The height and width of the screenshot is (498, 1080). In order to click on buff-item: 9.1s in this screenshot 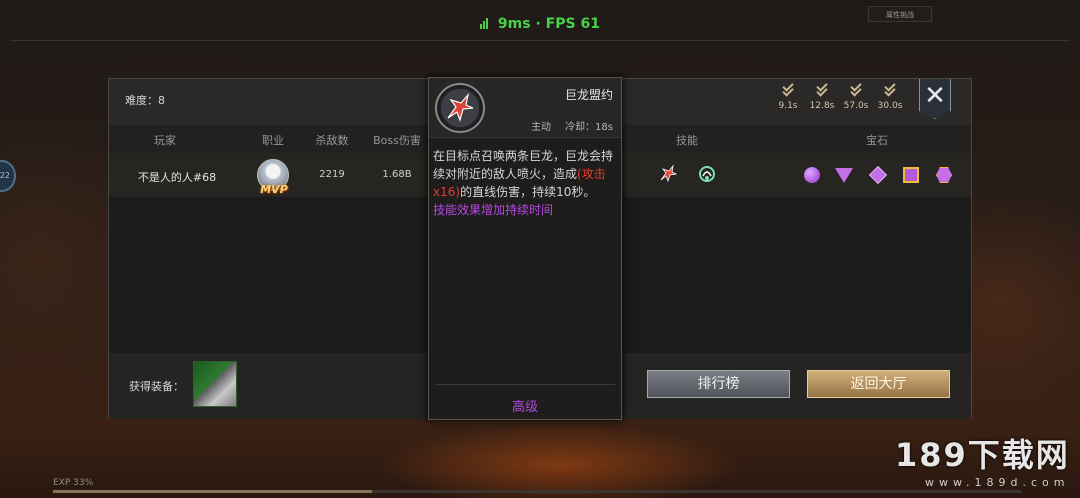, I will do `click(788, 95)`.